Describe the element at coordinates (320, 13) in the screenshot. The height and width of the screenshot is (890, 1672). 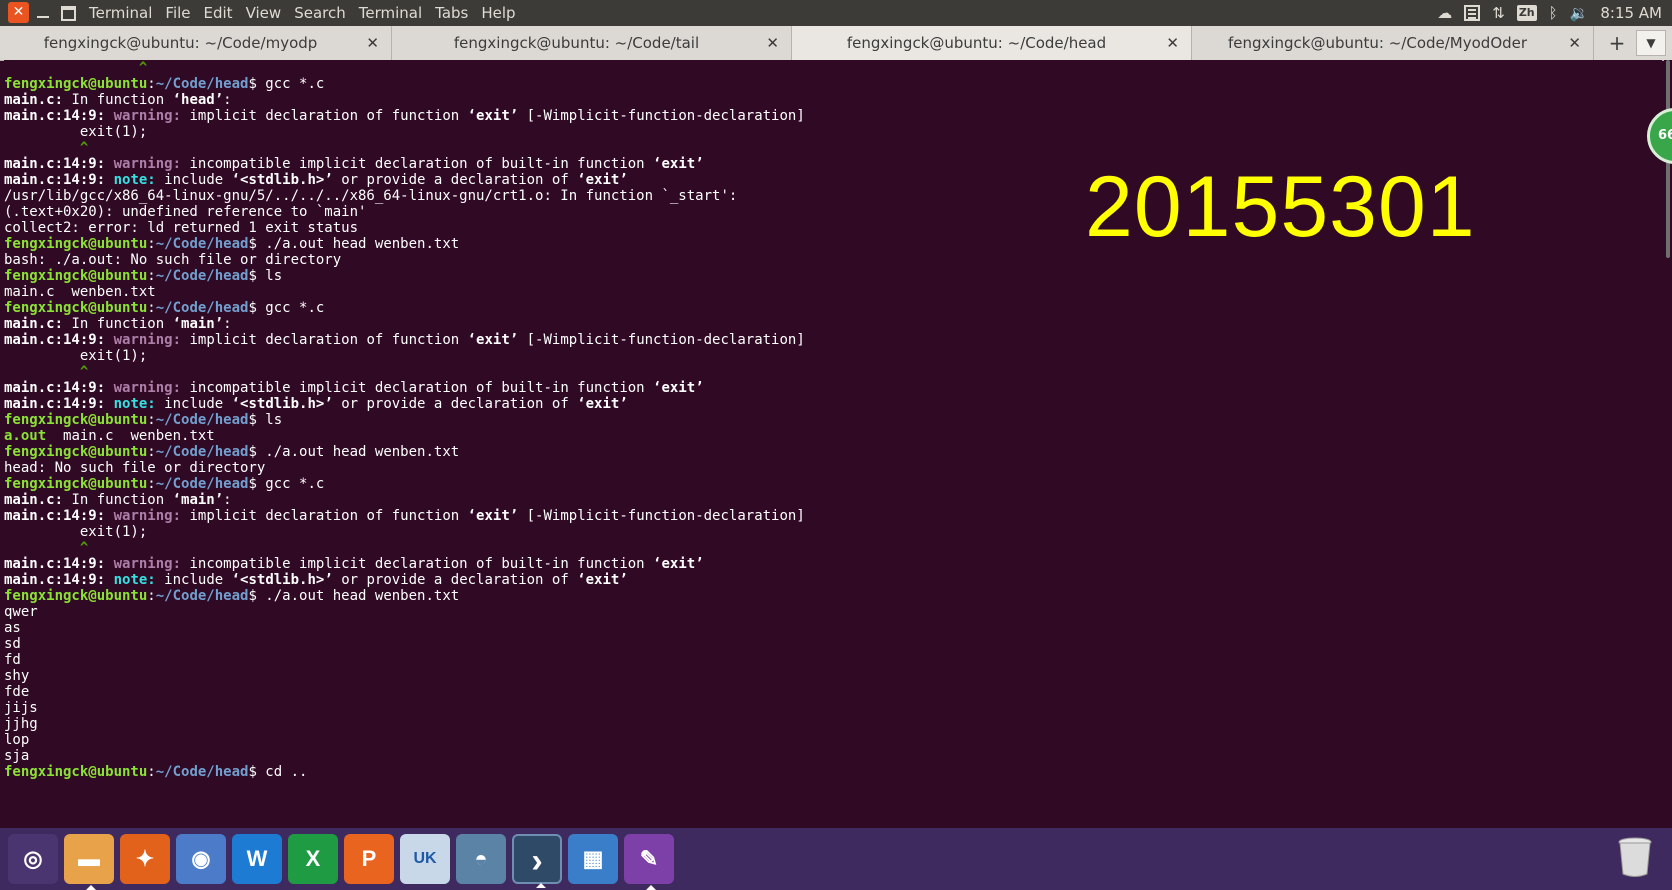
I see `menu-search: Search` at that location.